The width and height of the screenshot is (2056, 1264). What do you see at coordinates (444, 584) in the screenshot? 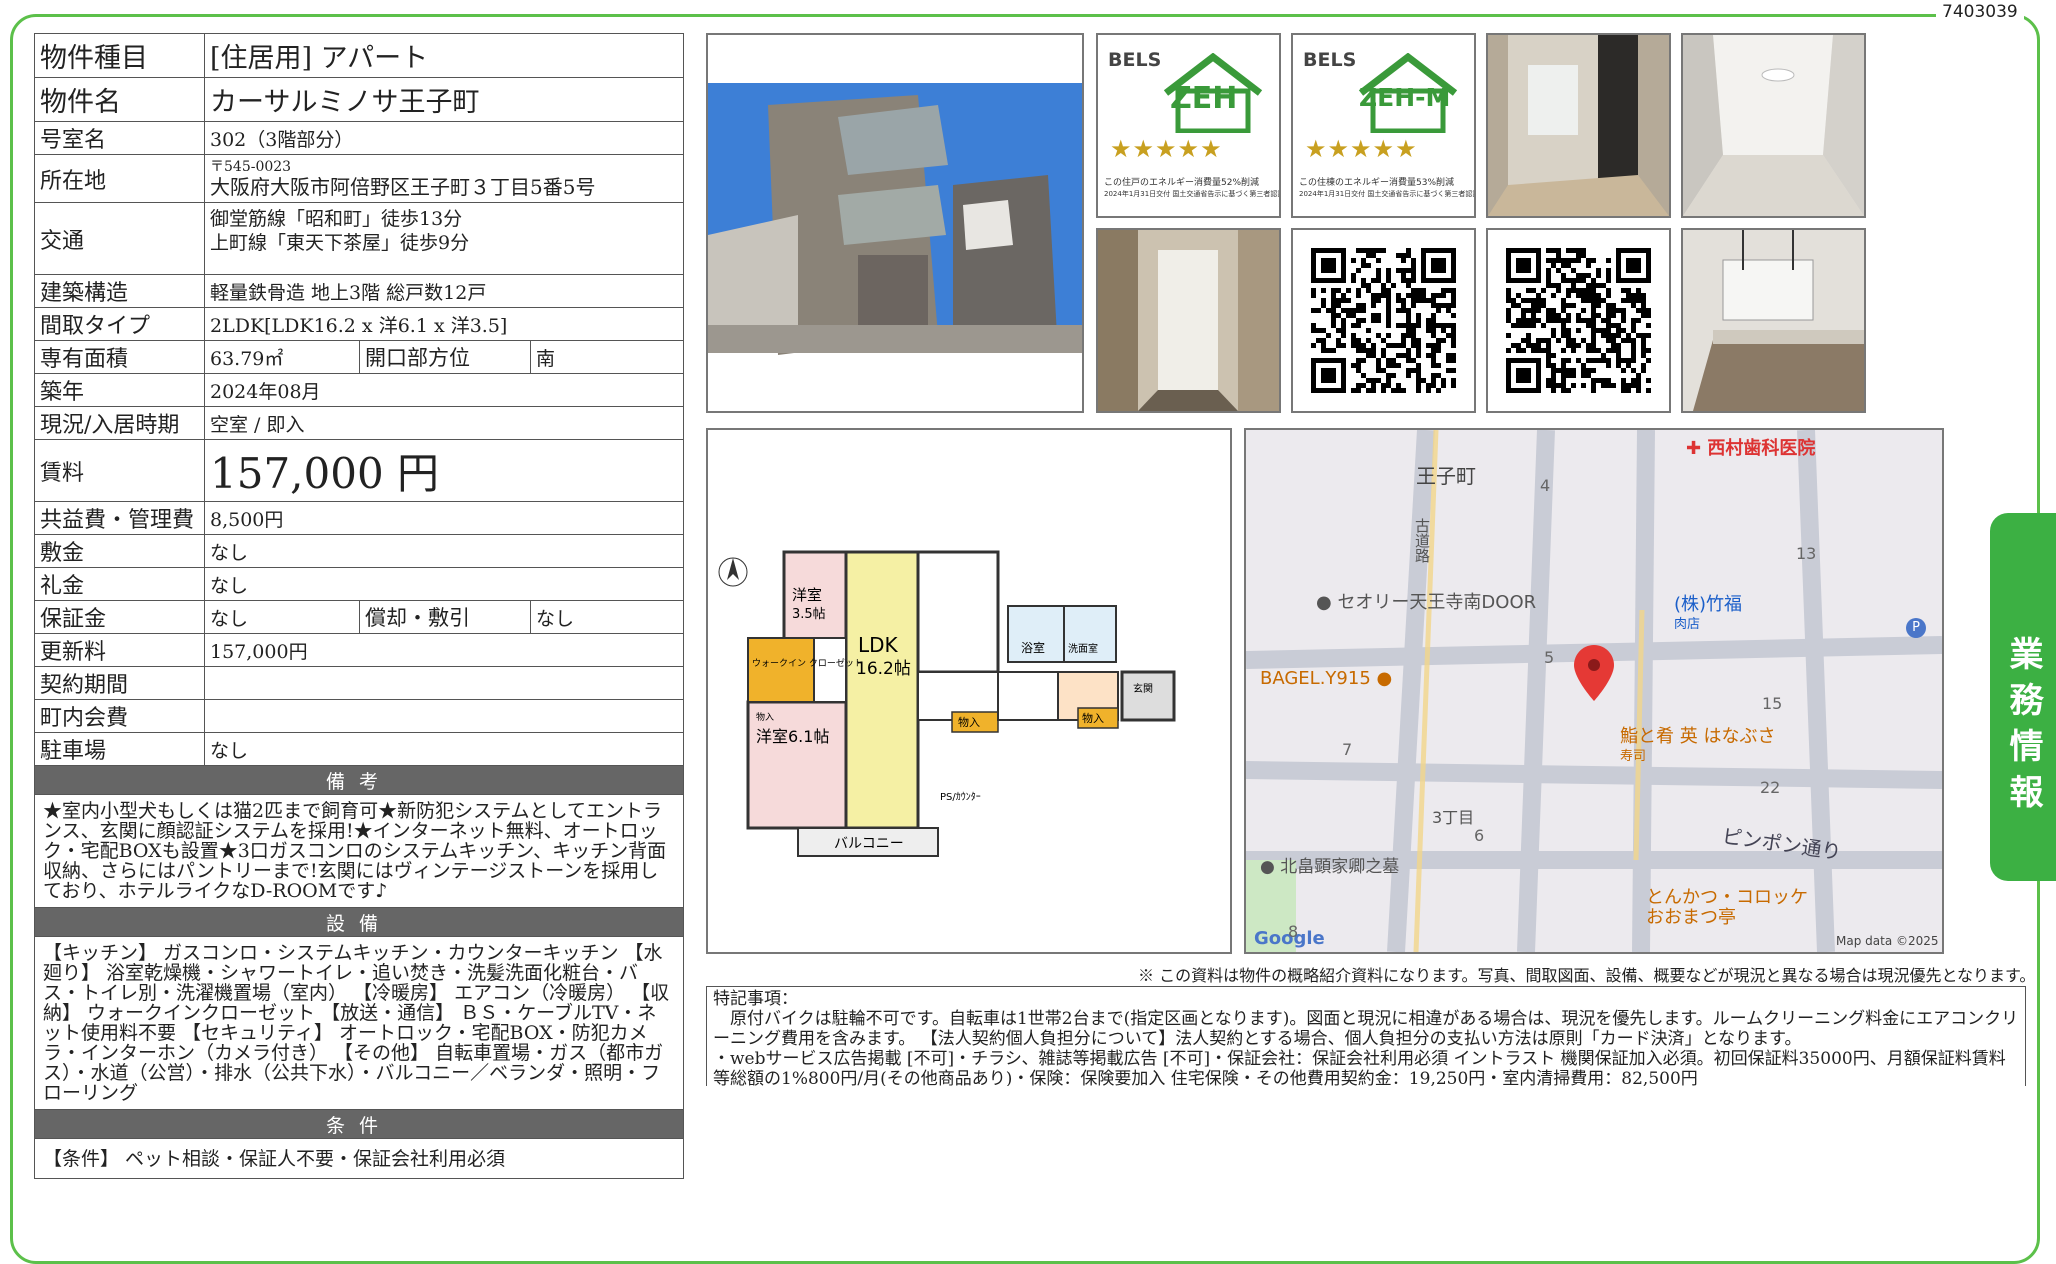
I see `value-key-money: なし` at bounding box center [444, 584].